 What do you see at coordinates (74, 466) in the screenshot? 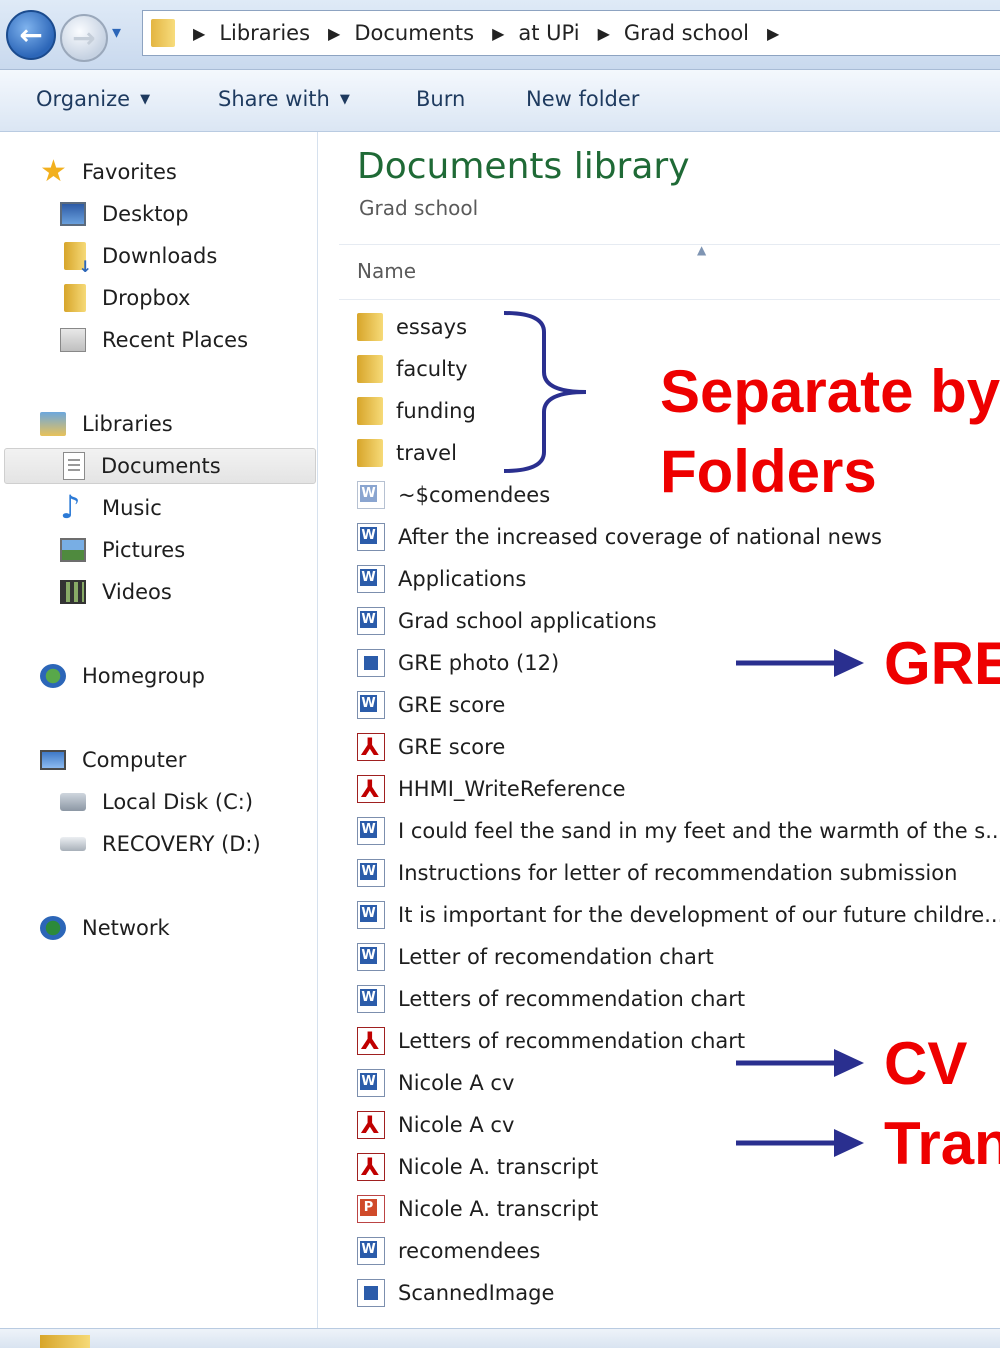
I see `documents-icon` at bounding box center [74, 466].